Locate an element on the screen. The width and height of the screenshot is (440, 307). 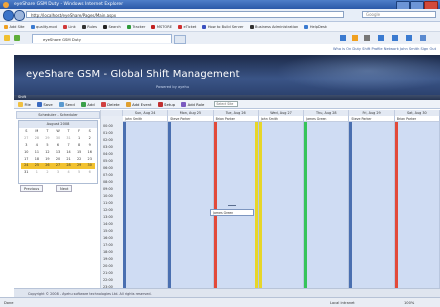
favorite-link: quality.mod is located at coordinates (43, 26).